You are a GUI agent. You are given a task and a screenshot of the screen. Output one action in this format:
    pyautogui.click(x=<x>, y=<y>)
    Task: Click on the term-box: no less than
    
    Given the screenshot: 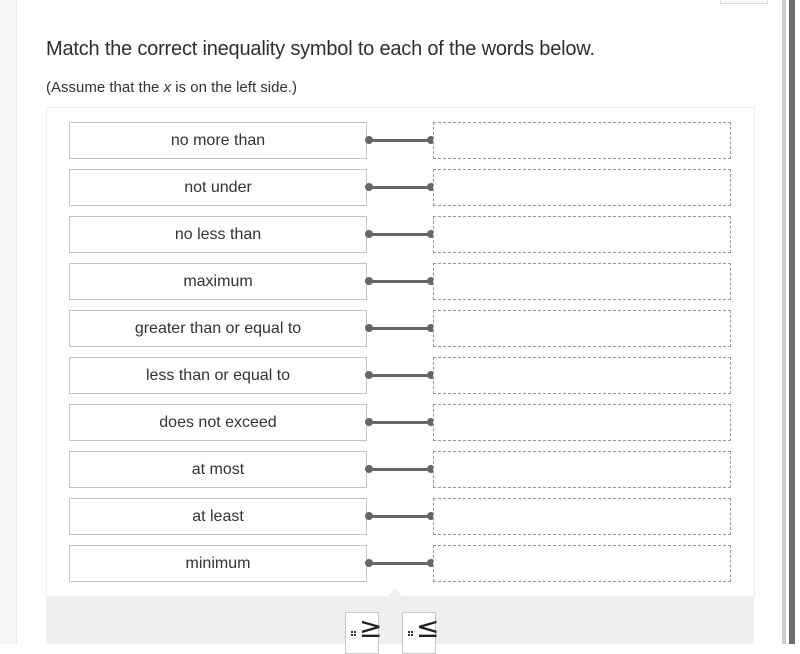 What is the action you would take?
    pyautogui.click(x=218, y=234)
    